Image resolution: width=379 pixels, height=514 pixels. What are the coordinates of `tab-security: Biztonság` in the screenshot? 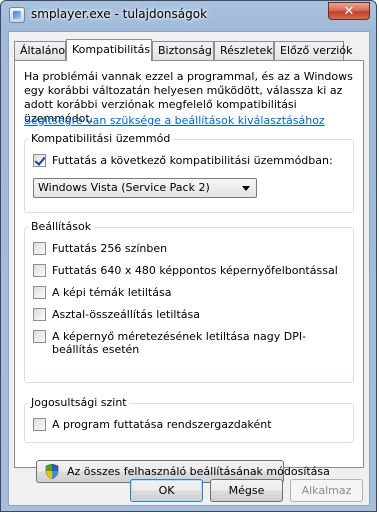 It's located at (183, 50).